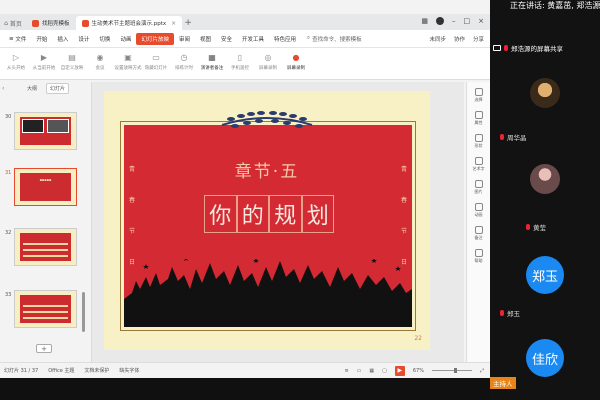 Image resolution: width=600 pixels, height=400 pixels. I want to click on slide-list-tabs: ‹ 大纲 幻灯片, so click(45, 88).